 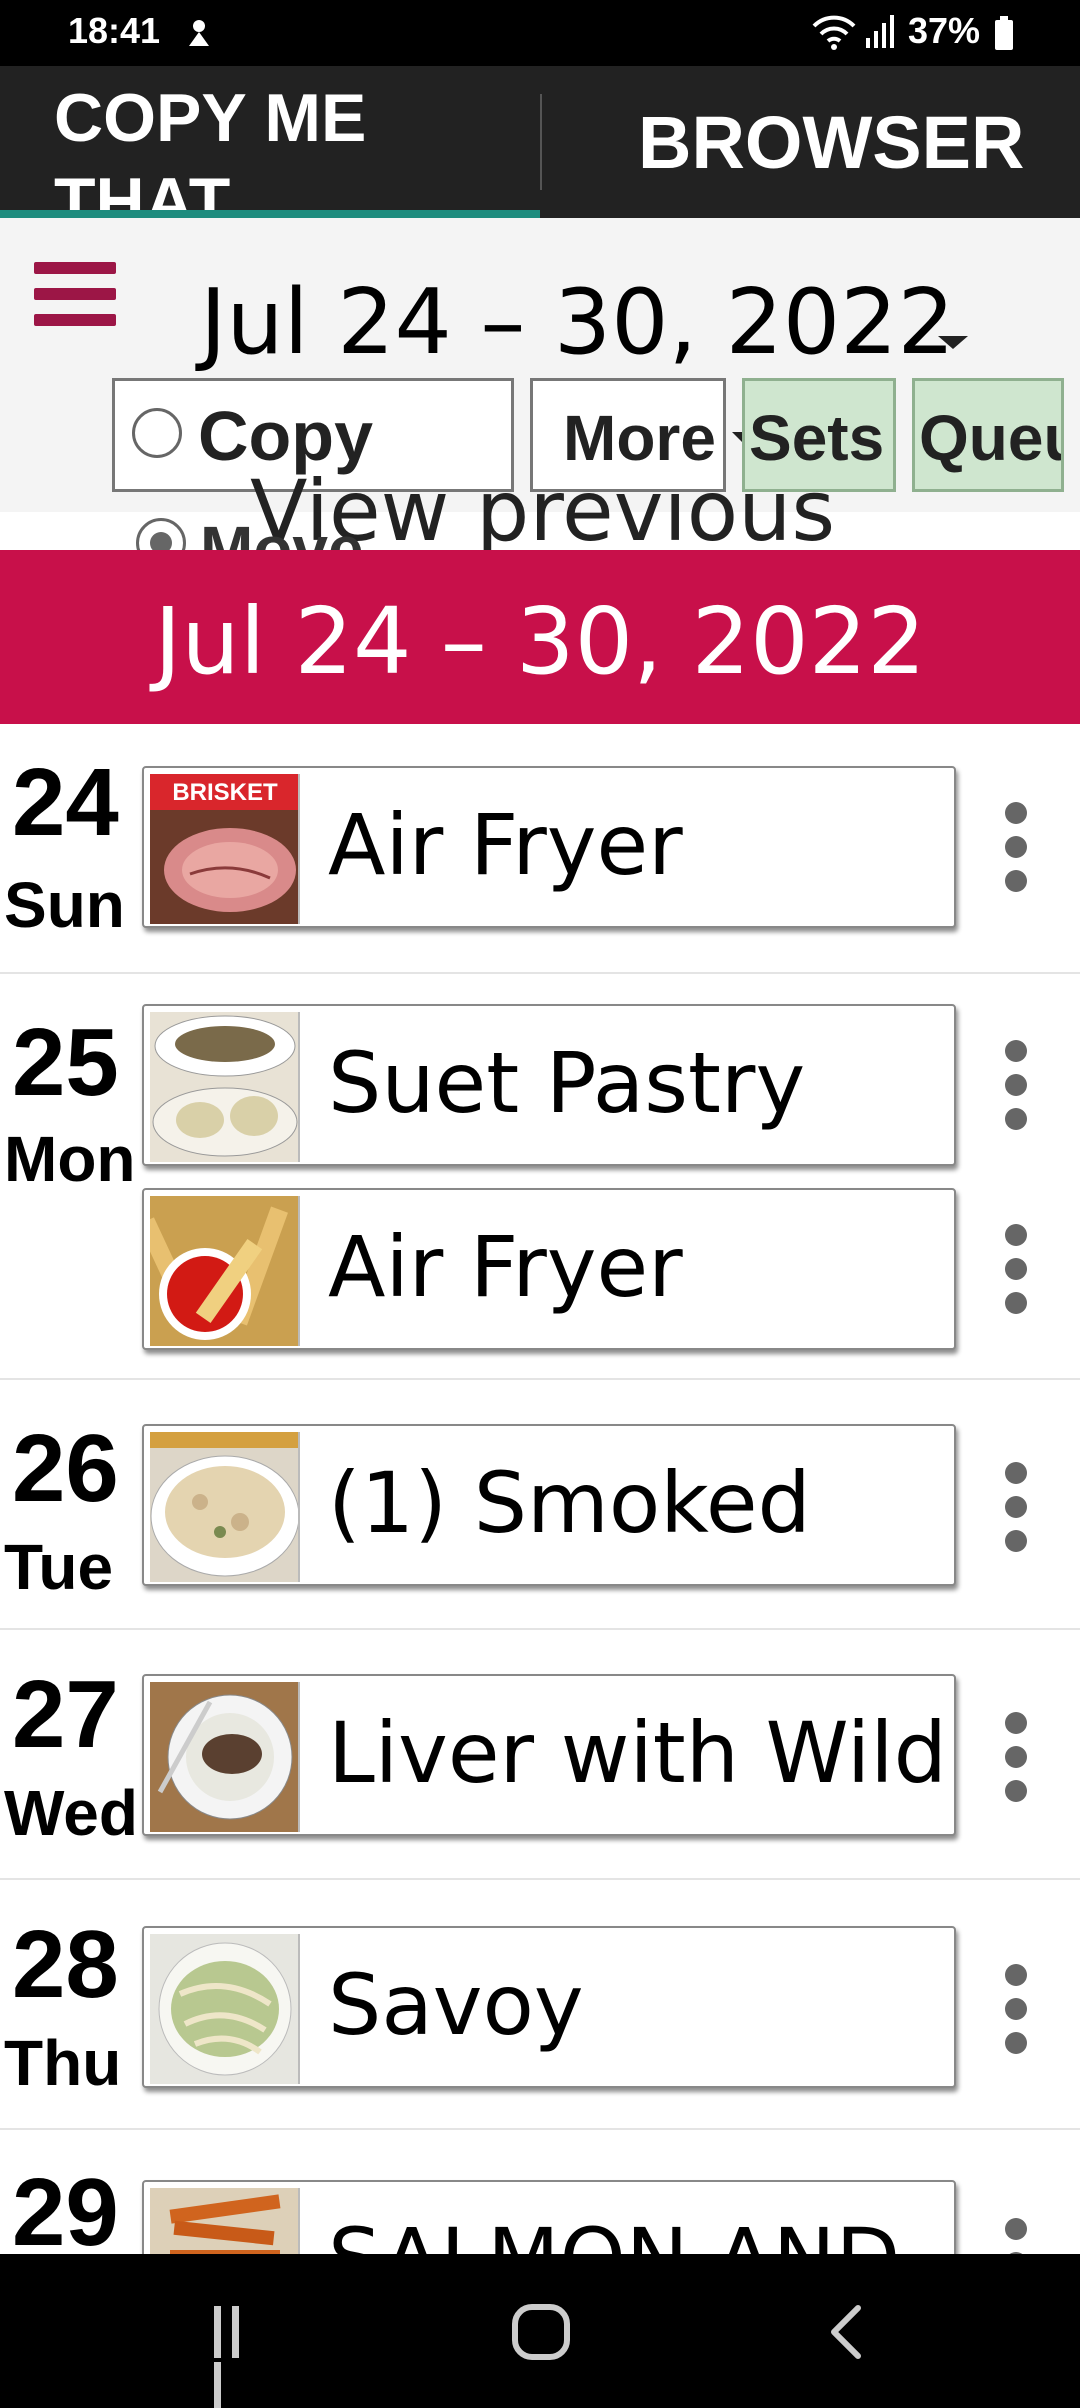 I want to click on recipe-card: Liver with Wild, so click(x=549, y=1755).